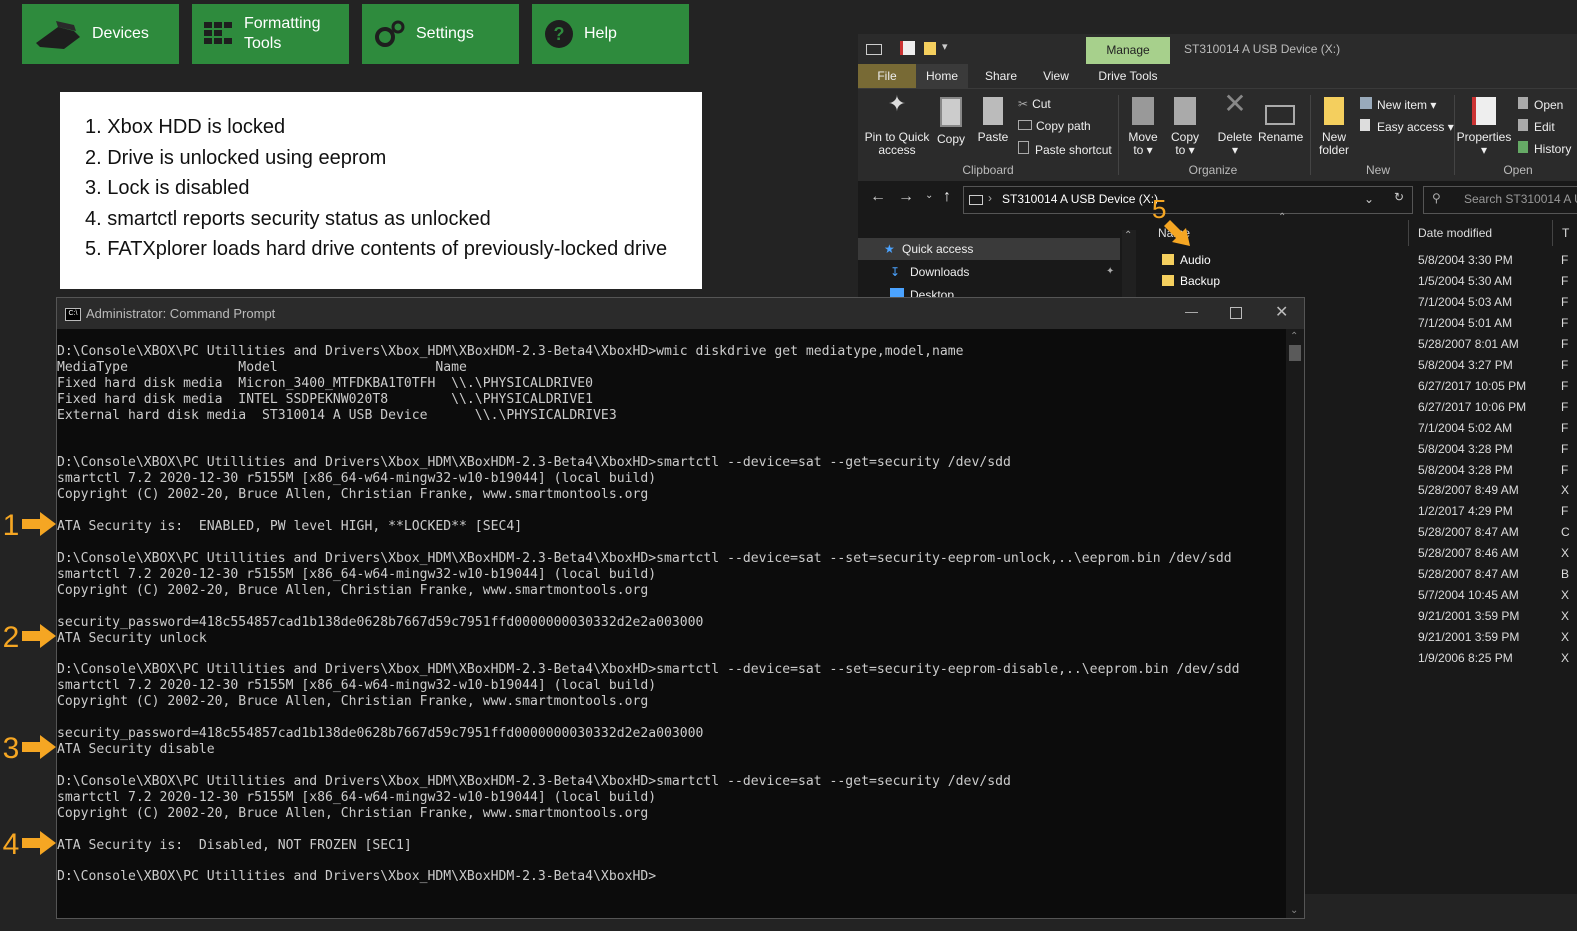 This screenshot has height=931, width=1577. I want to click on question-icon: ?, so click(559, 34).